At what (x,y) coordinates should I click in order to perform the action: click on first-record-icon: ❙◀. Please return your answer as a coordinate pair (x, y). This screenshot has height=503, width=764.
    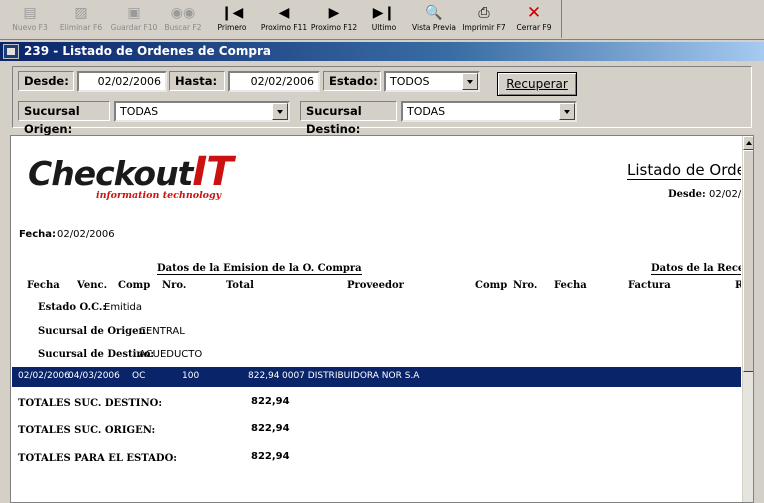
    Looking at the image, I should click on (232, 13).